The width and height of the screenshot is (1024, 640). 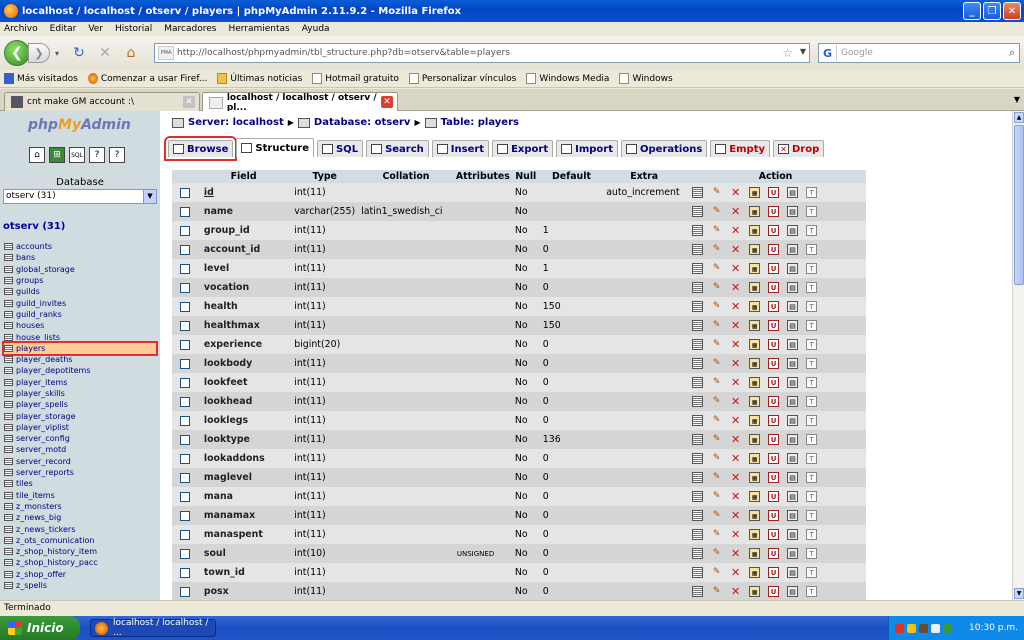 What do you see at coordinates (82, 540) in the screenshot?
I see `sidebar-table-item: z_ots_comunication` at bounding box center [82, 540].